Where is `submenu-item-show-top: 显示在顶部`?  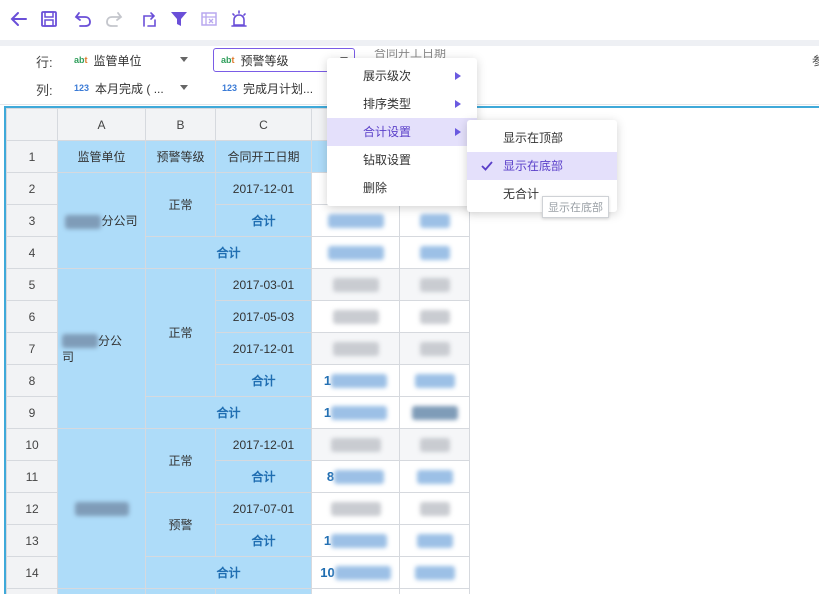
submenu-item-show-top: 显示在顶部 is located at coordinates (542, 138).